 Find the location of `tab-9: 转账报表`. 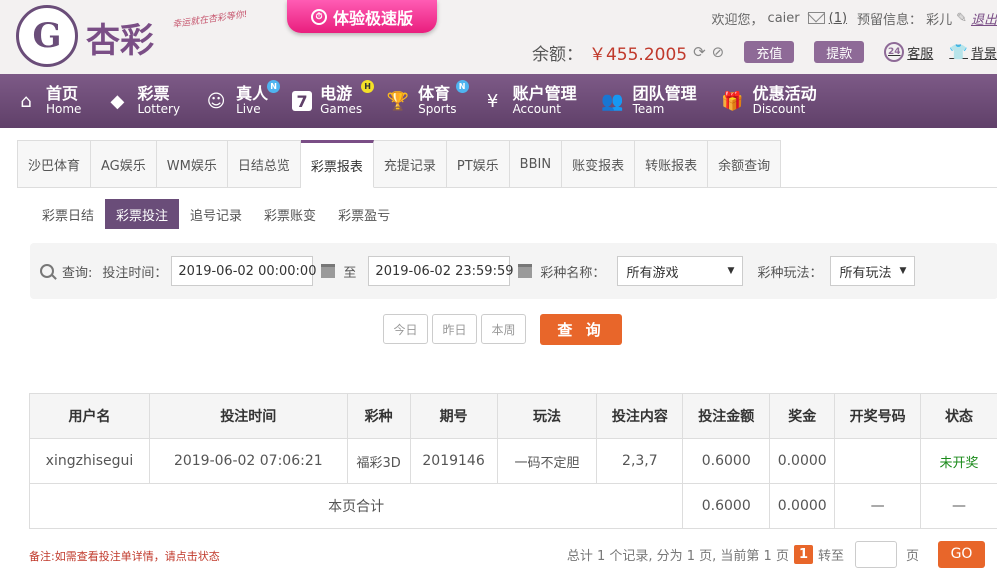

tab-9: 转账报表 is located at coordinates (672, 164).